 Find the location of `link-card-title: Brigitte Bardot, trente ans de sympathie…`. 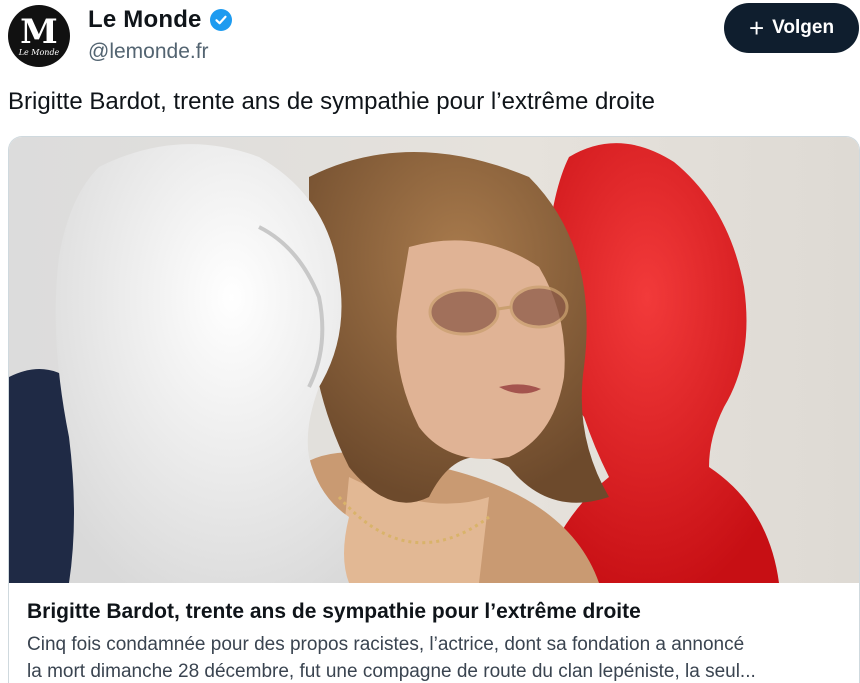

link-card-title: Brigitte Bardot, trente ans de sympathie… is located at coordinates (334, 612).